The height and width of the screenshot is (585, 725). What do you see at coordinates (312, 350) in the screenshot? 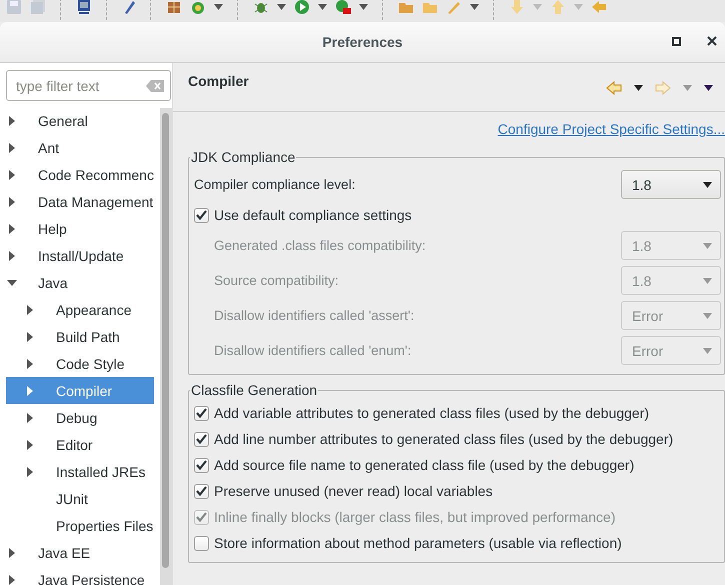
I see `field-label: Disallow identifiers called 'enum':` at bounding box center [312, 350].